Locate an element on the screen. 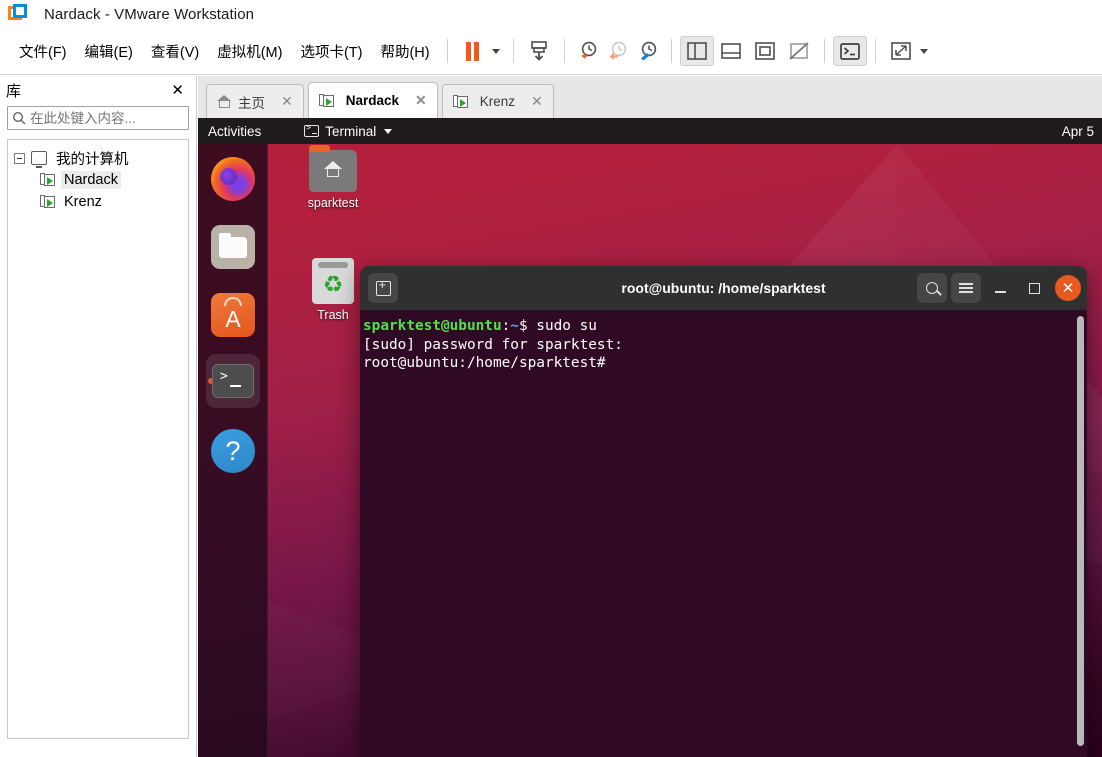  panel-left-icon is located at coordinates (696, 51).